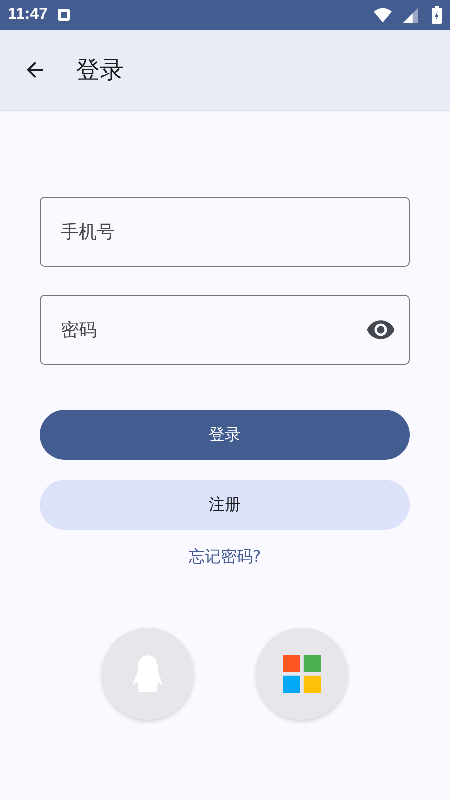  I want to click on four-squares-icon, so click(302, 674).